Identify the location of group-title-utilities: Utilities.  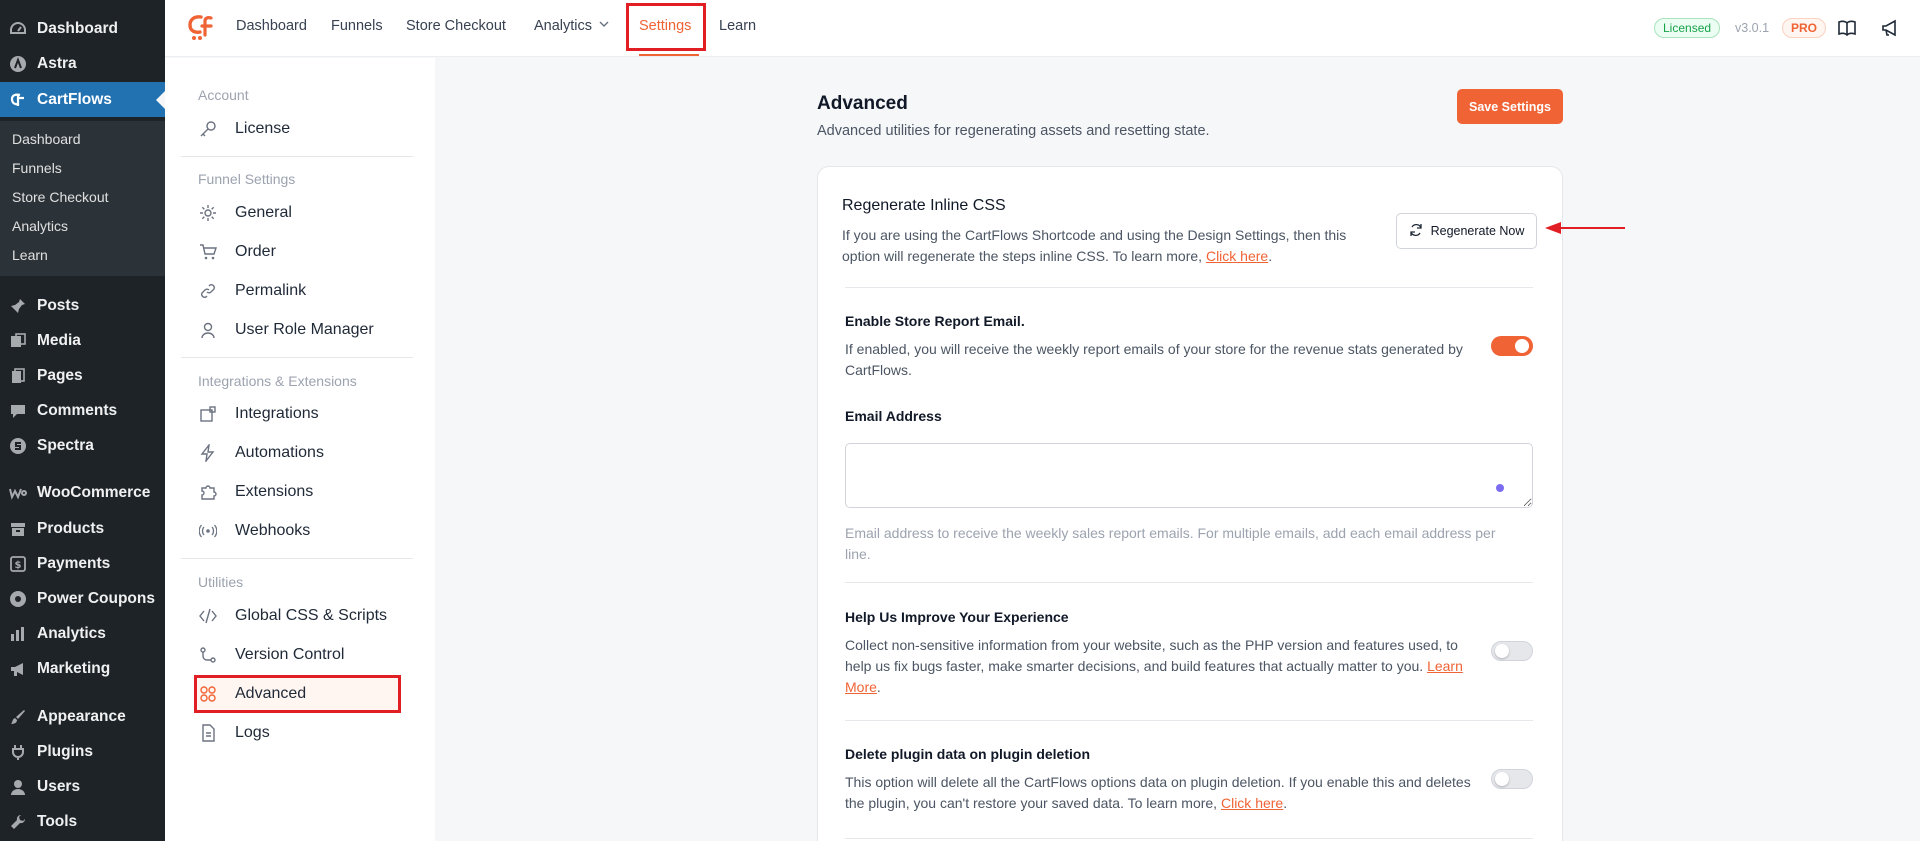
(221, 582).